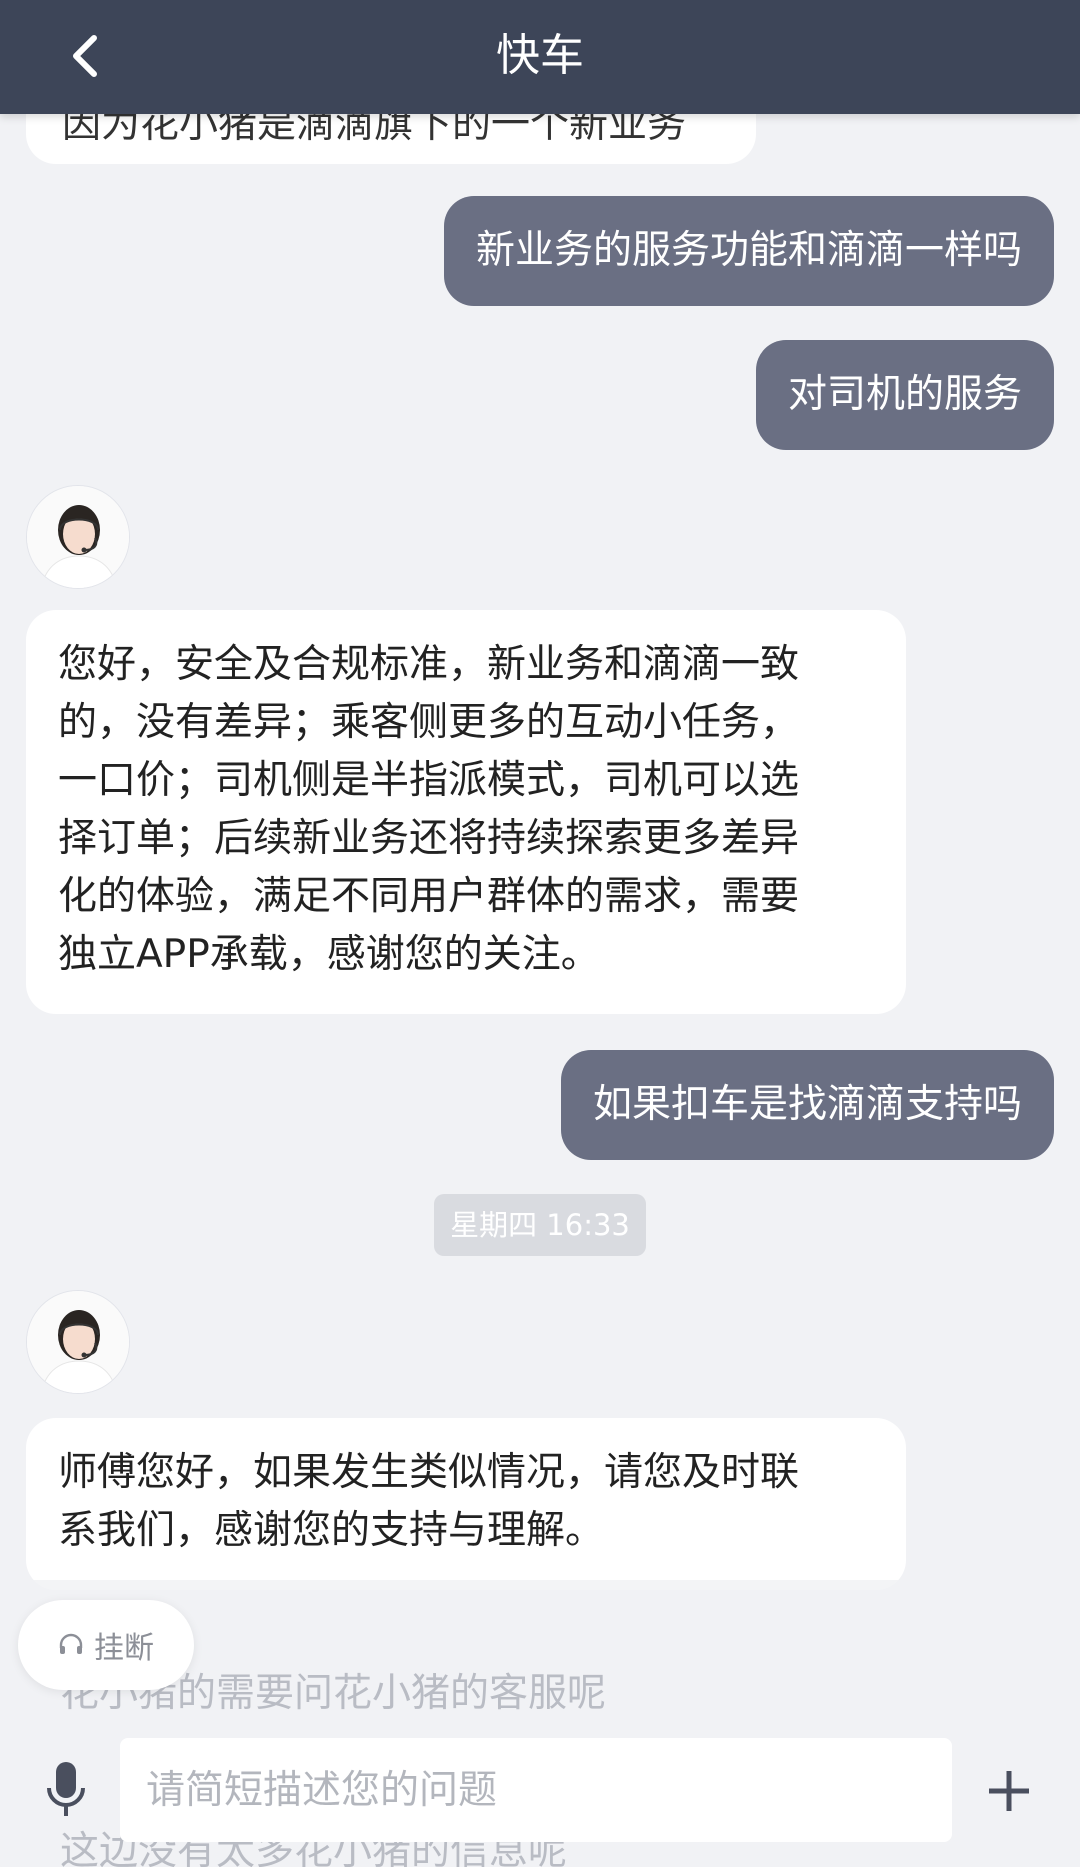 This screenshot has width=1080, height=1867. Describe the element at coordinates (429, 896) in the screenshot. I see `message-line: 化的体验，满足不同用户群体的需求，需要` at that location.